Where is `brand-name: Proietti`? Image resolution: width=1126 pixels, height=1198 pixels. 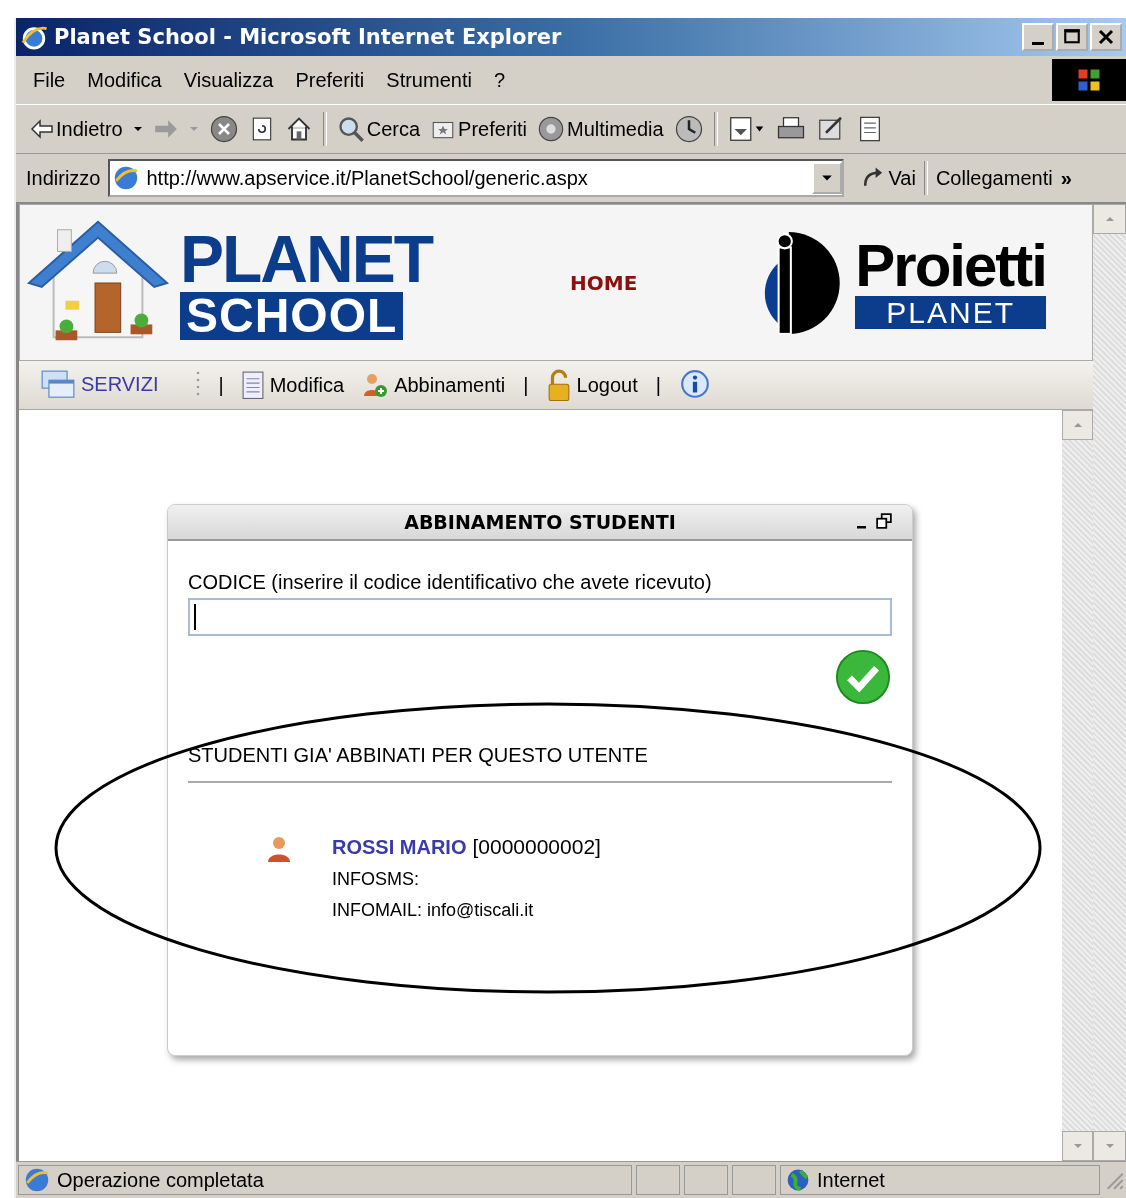
brand-name: Proietti is located at coordinates (950, 266).